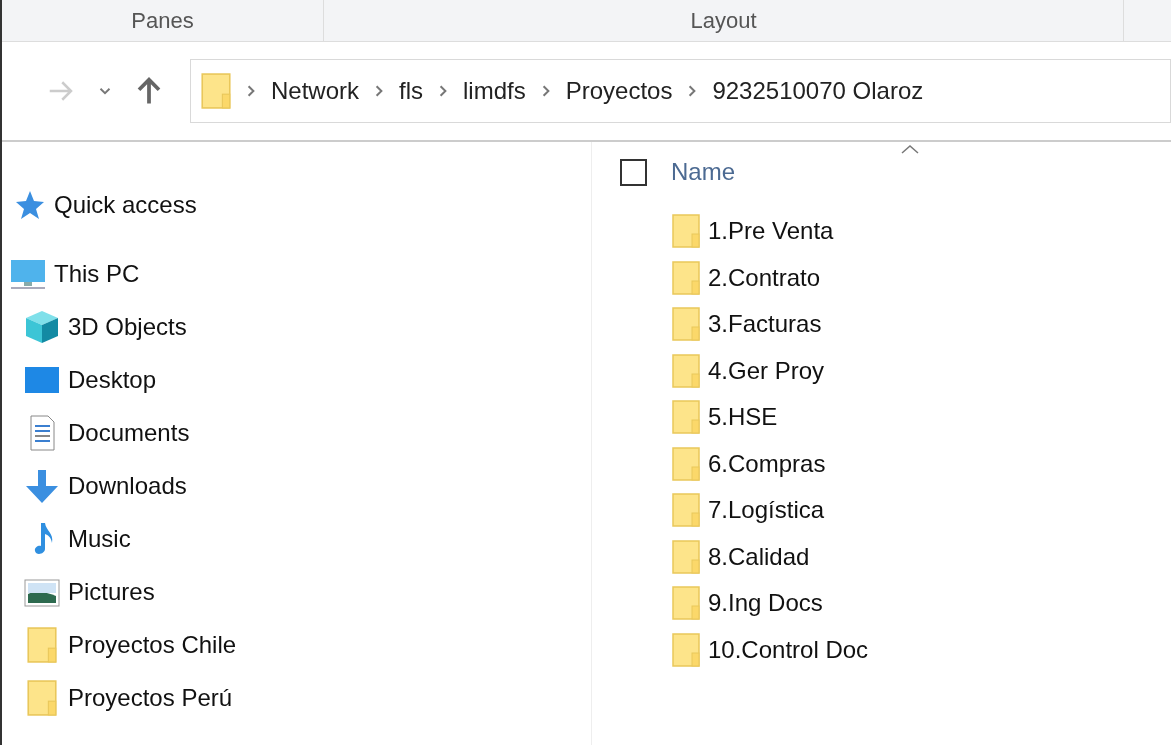 The width and height of the screenshot is (1171, 745). Describe the element at coordinates (619, 91) in the screenshot. I see `breadcrumb: Proyectos` at that location.